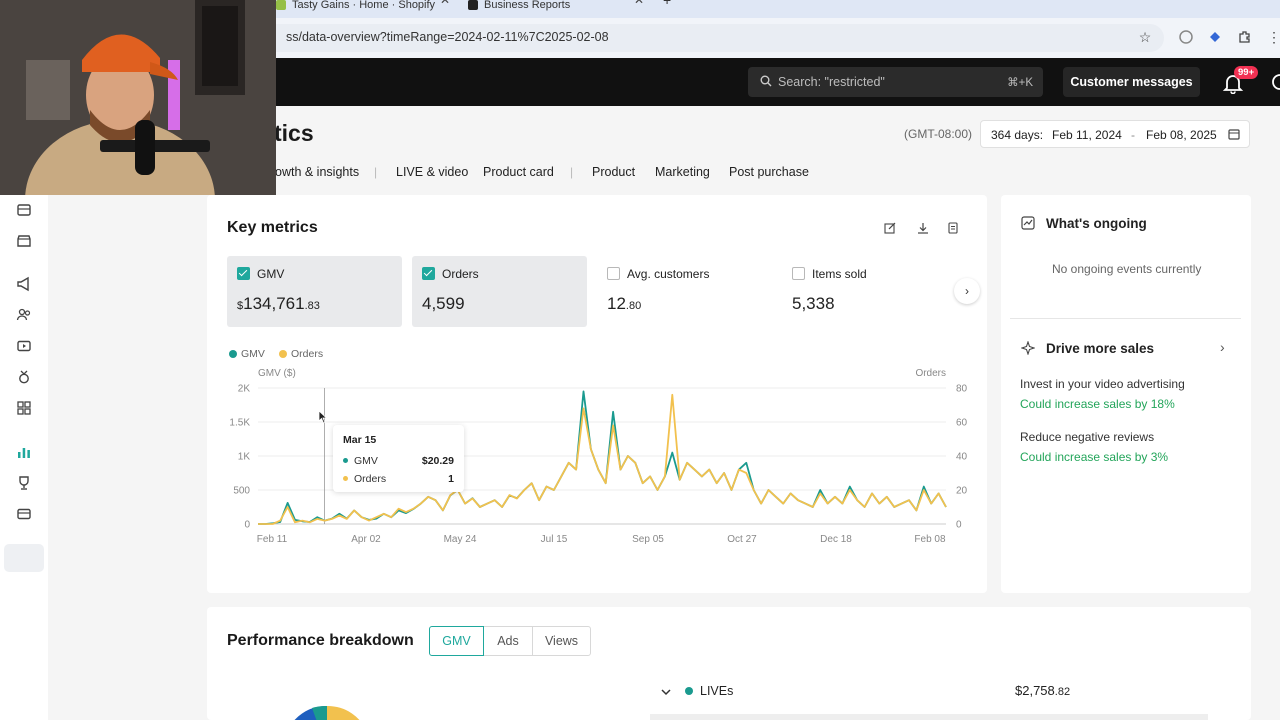 The width and height of the screenshot is (1280, 720). I want to click on browser-tab-business-reports: Business Reports ✕, so click(558, 9).